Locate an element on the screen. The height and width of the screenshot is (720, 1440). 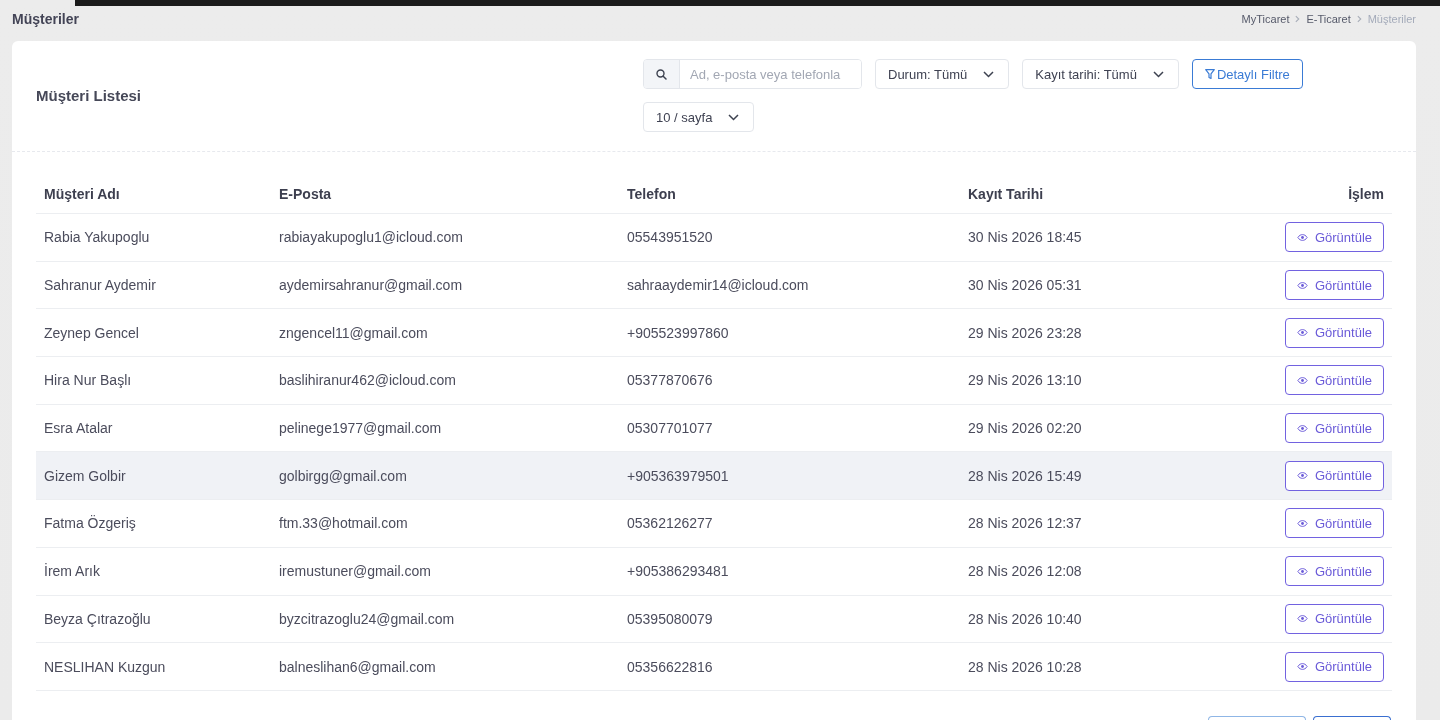
table-cell-text: 28 Nis 2026 12:37 is located at coordinates (1025, 523).